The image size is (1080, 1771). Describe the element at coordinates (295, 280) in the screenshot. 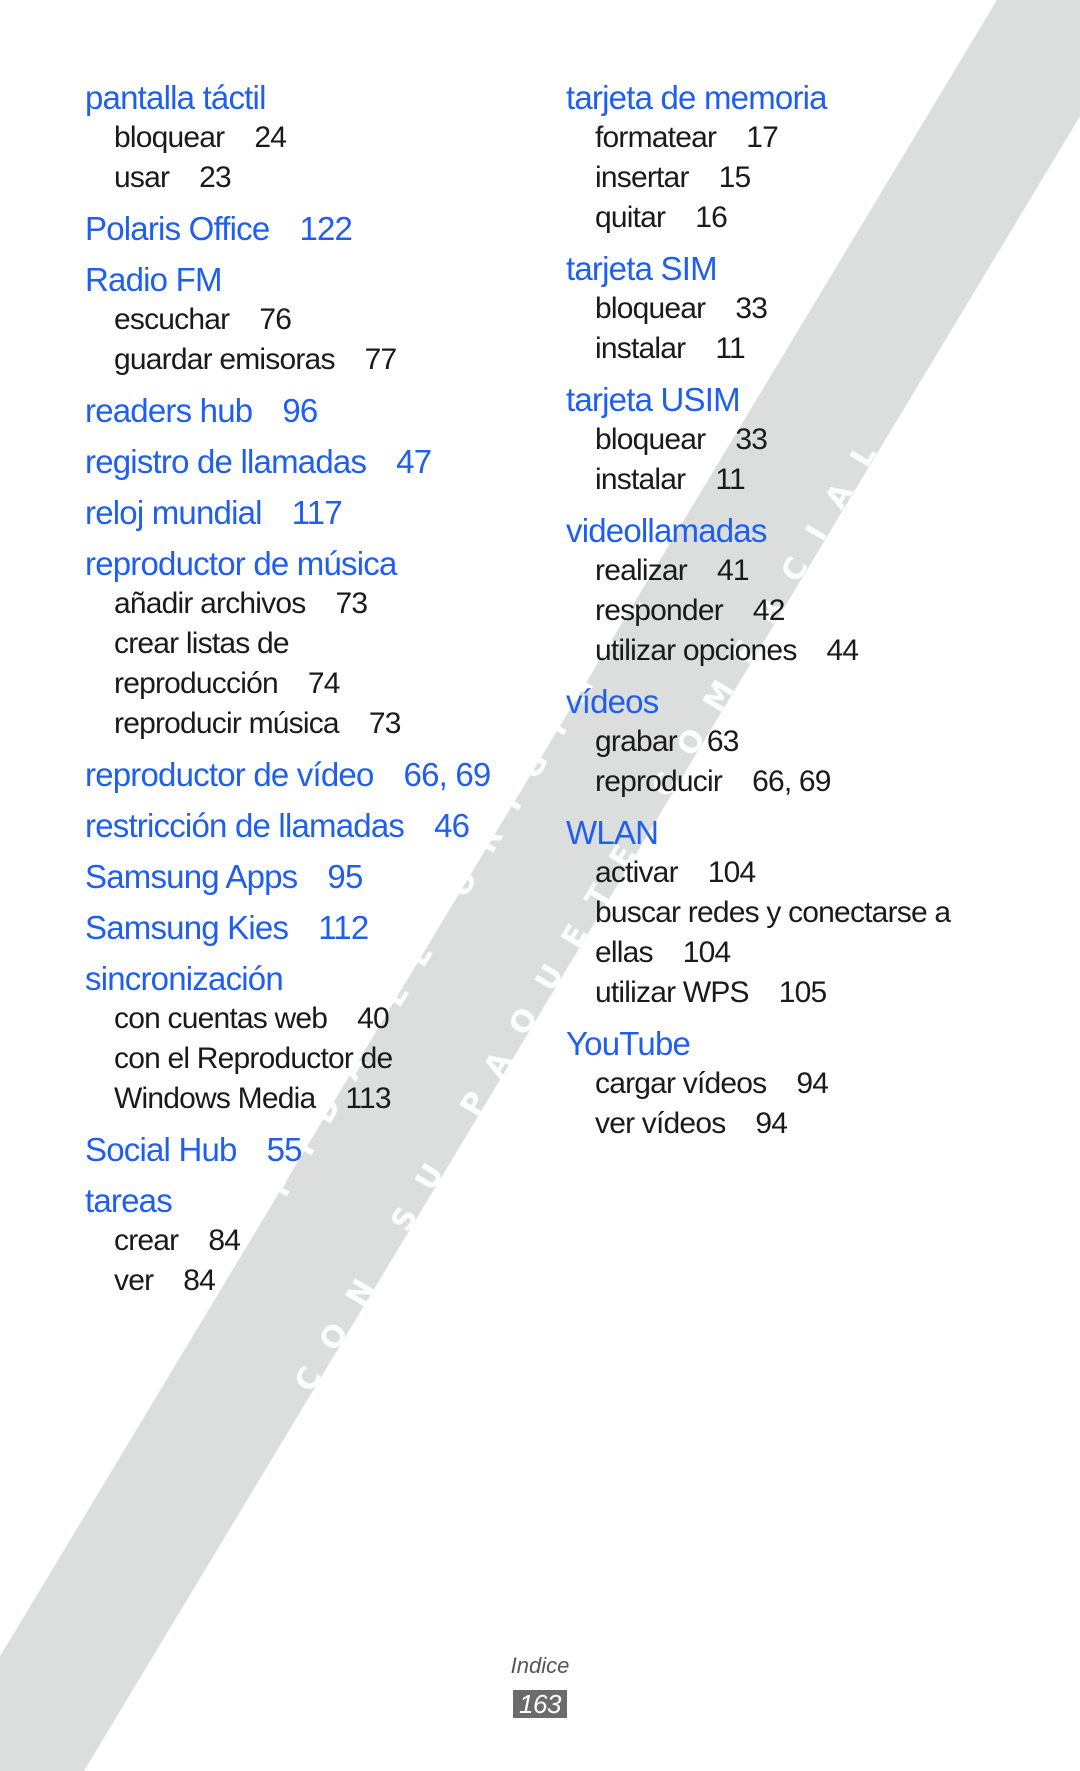

I see `index-heading: Radio FM` at that location.